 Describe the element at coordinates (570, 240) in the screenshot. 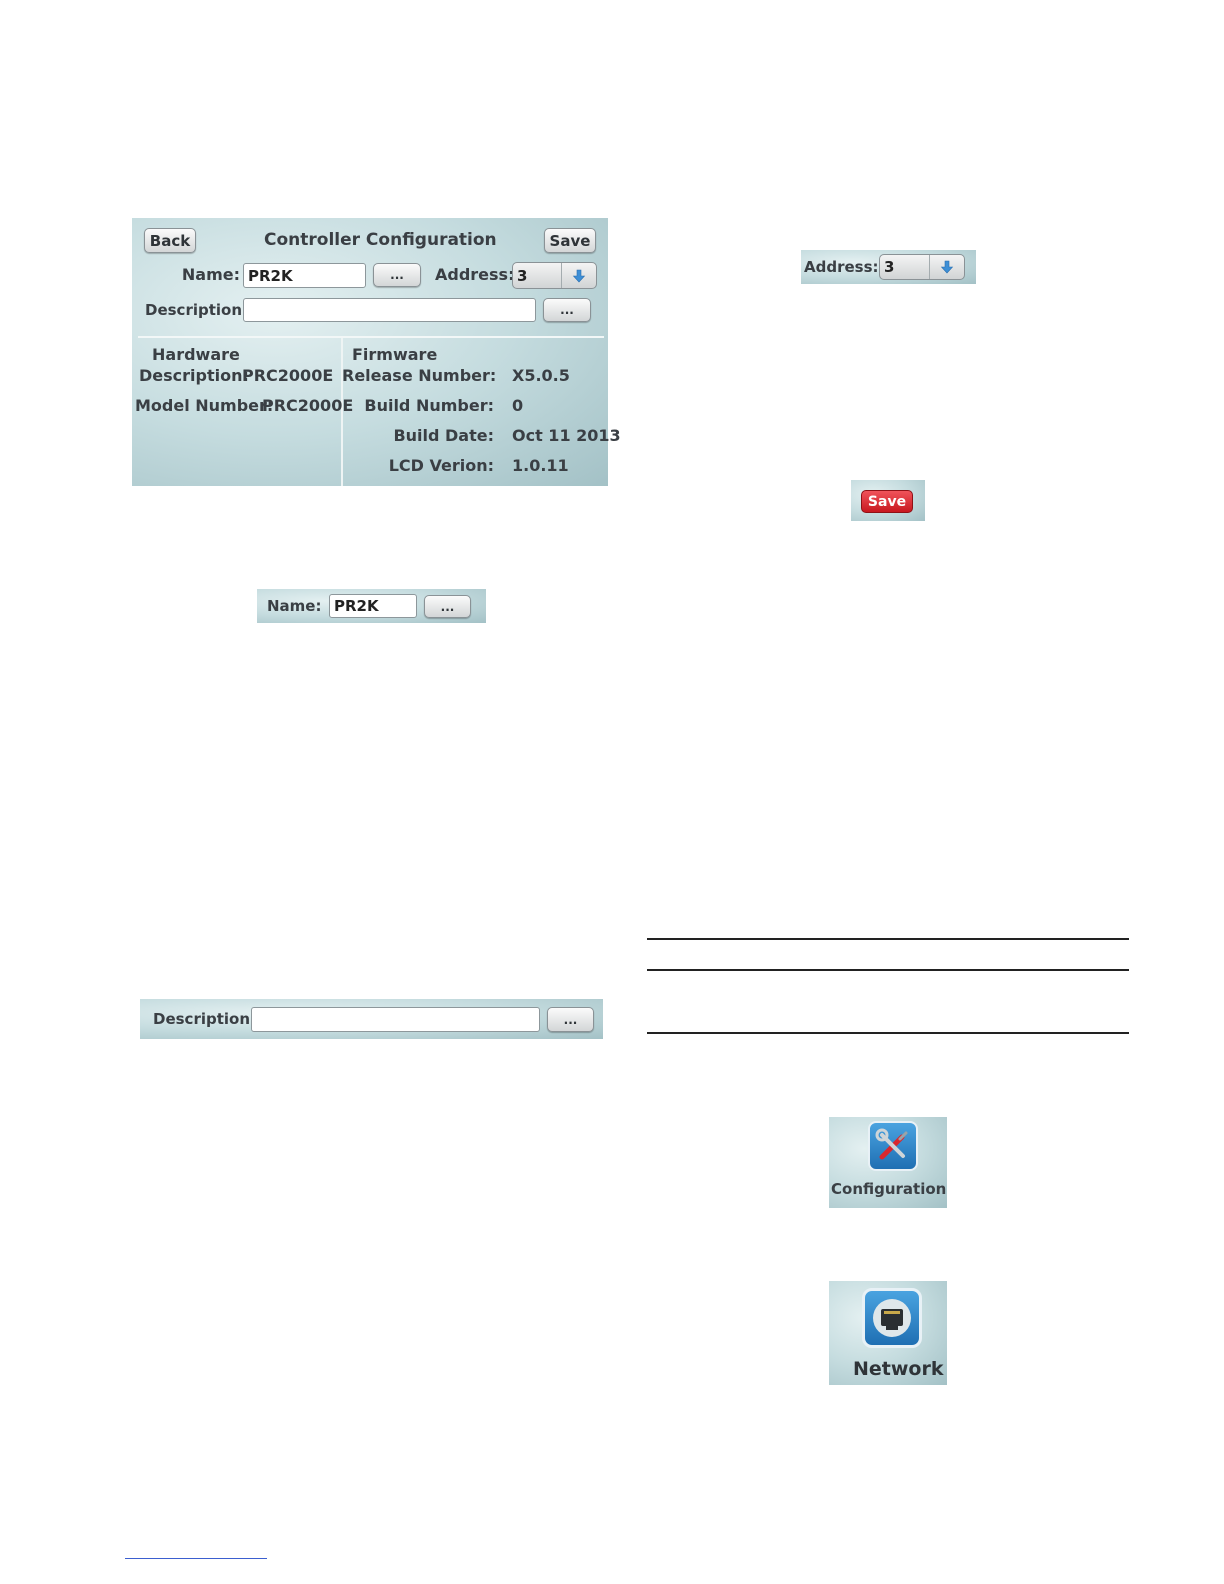

I see `save-button: Save` at that location.